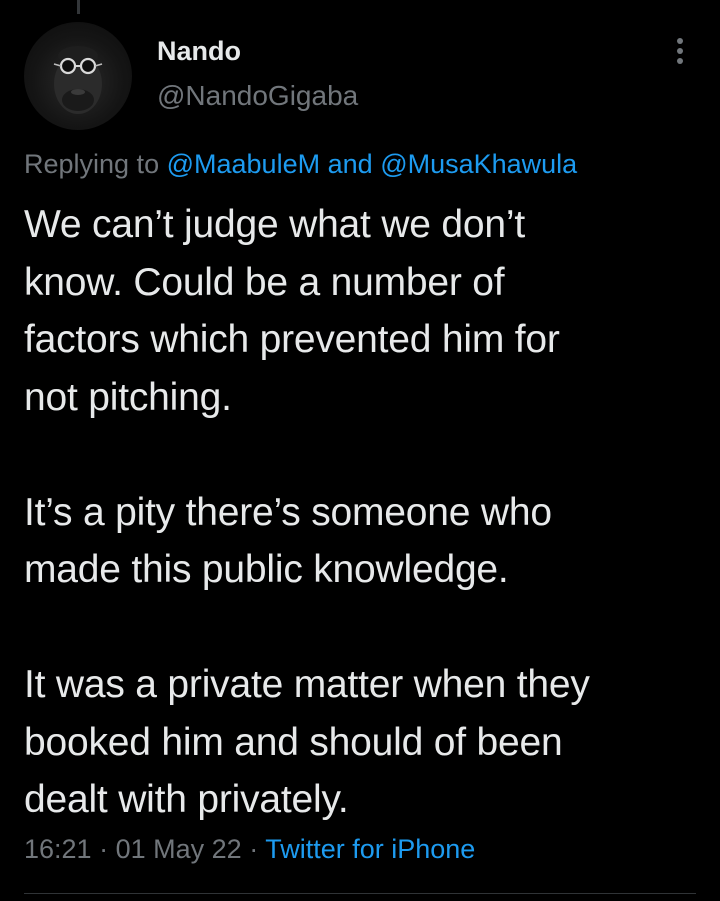  Describe the element at coordinates (293, 742) in the screenshot. I see `tweet-line: booked him and should of been` at that location.